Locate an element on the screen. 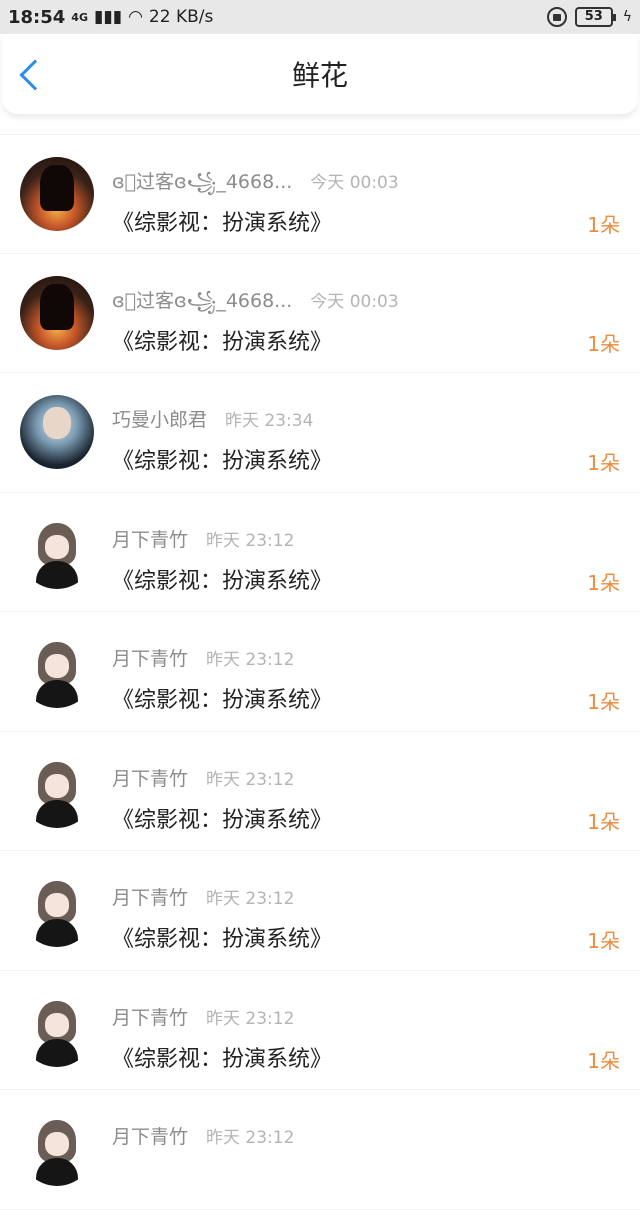  battery-icon: 53 is located at coordinates (595, 17).